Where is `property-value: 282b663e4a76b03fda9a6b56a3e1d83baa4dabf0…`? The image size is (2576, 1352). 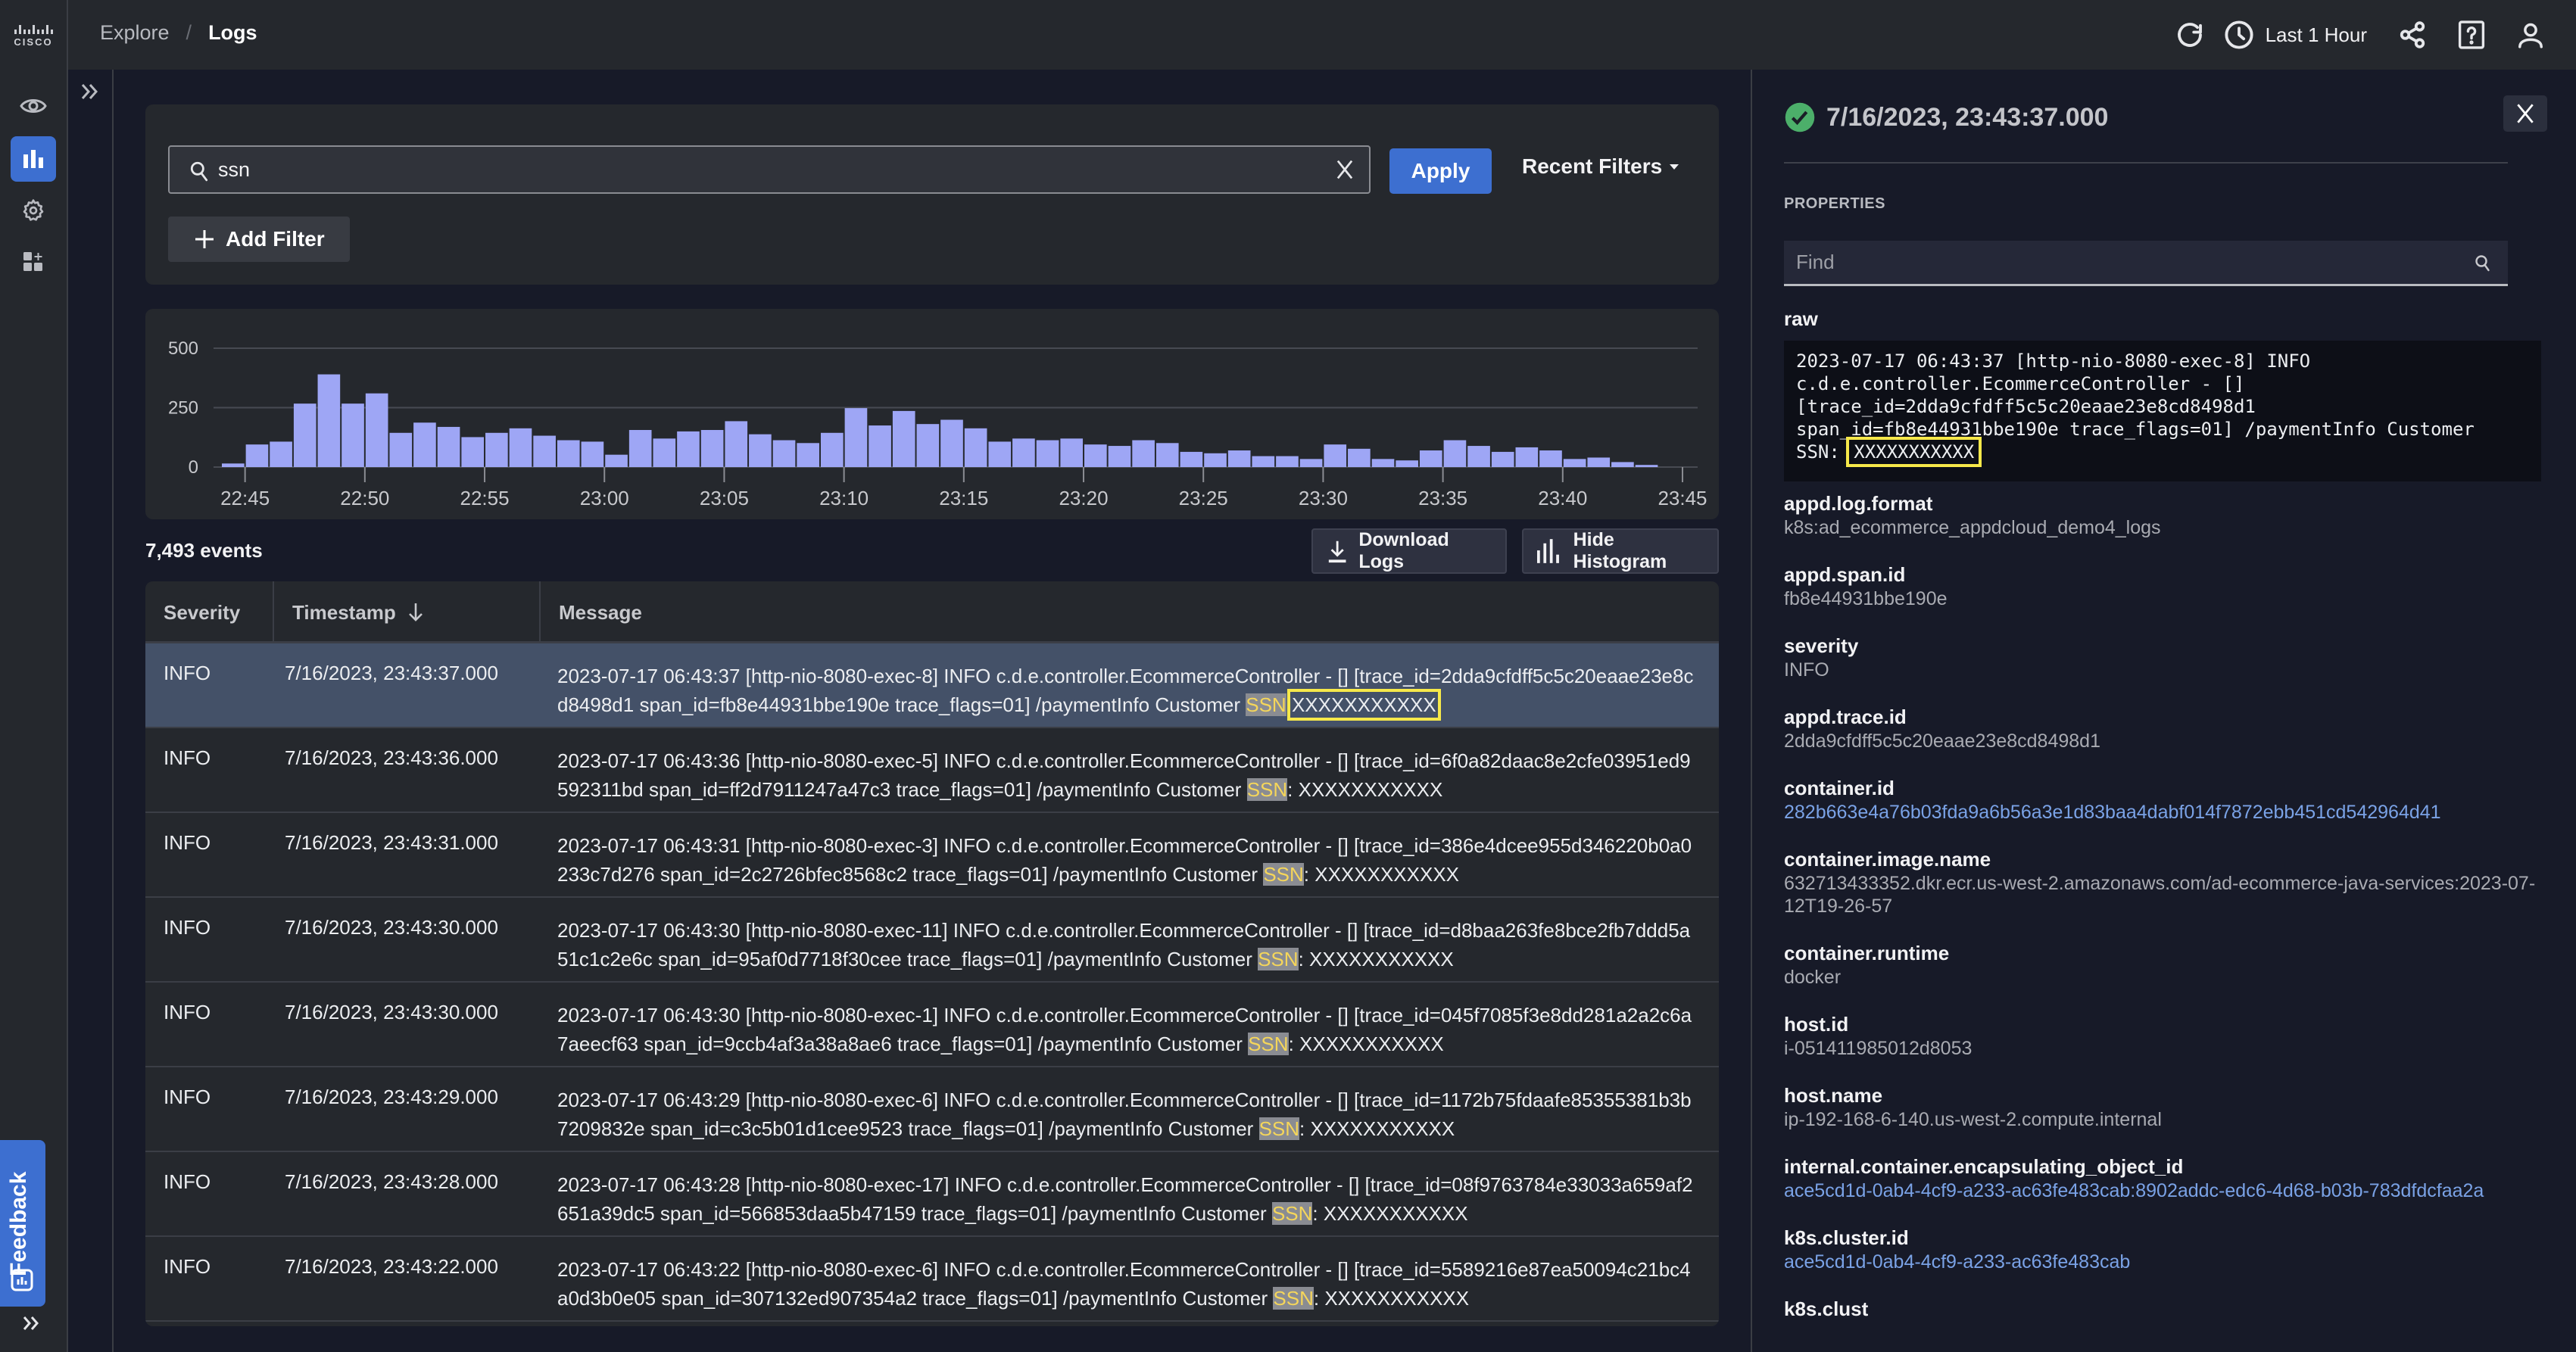 property-value: 282b663e4a76b03fda9a6b56a3e1d83baa4dabf0… is located at coordinates (2170, 812).